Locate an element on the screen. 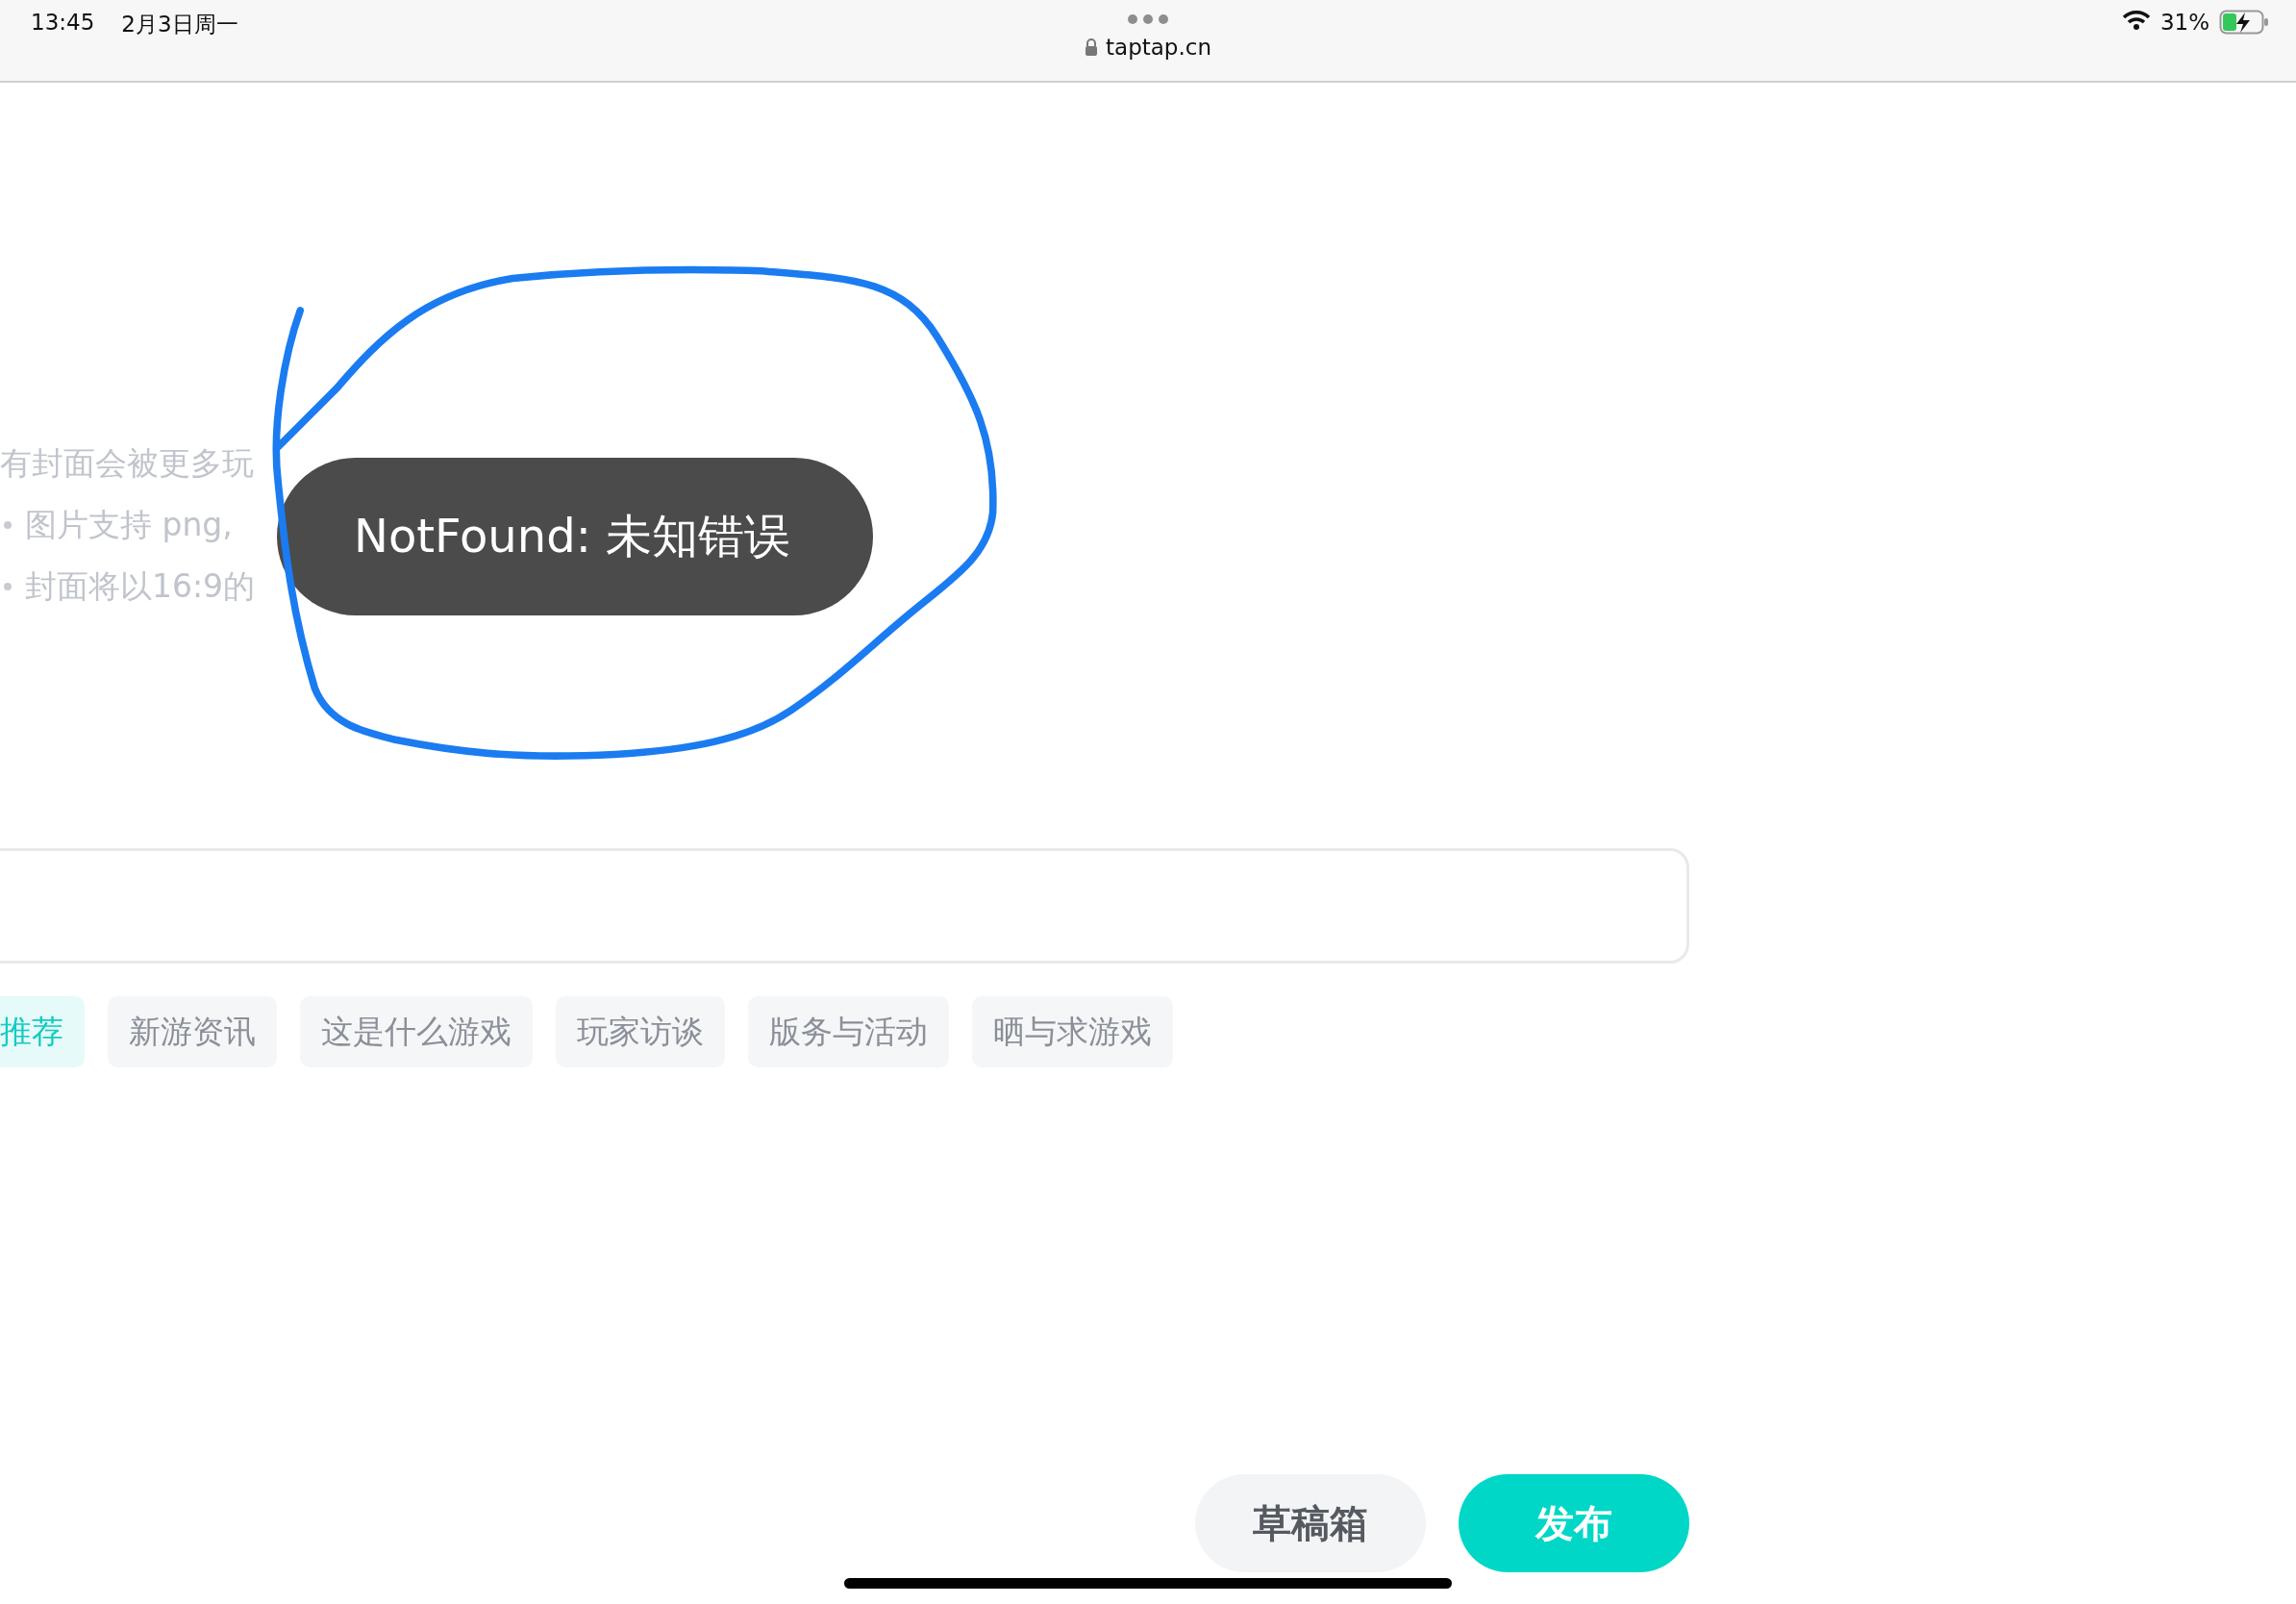 The height and width of the screenshot is (1604, 2296). publish-button: 发布 is located at coordinates (1574, 1523).